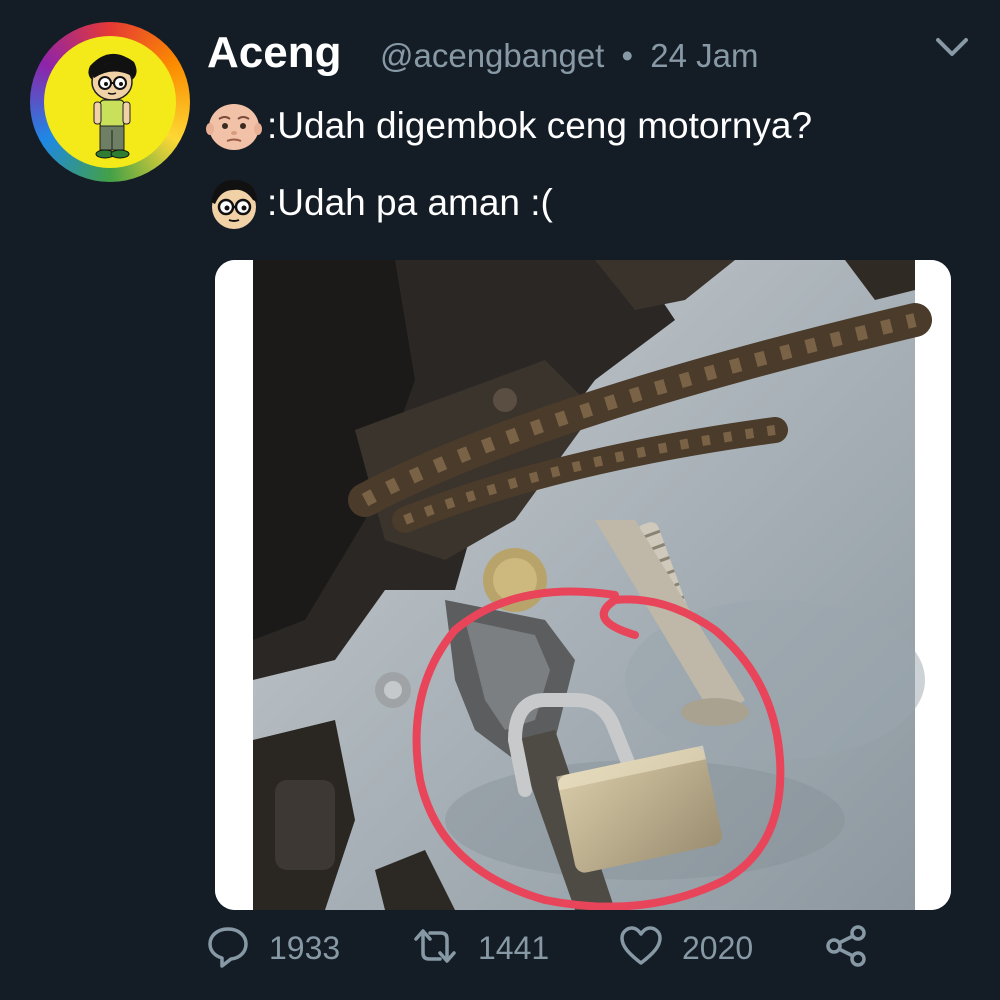  What do you see at coordinates (704, 56) in the screenshot?
I see `timestamp: 24 Jam` at bounding box center [704, 56].